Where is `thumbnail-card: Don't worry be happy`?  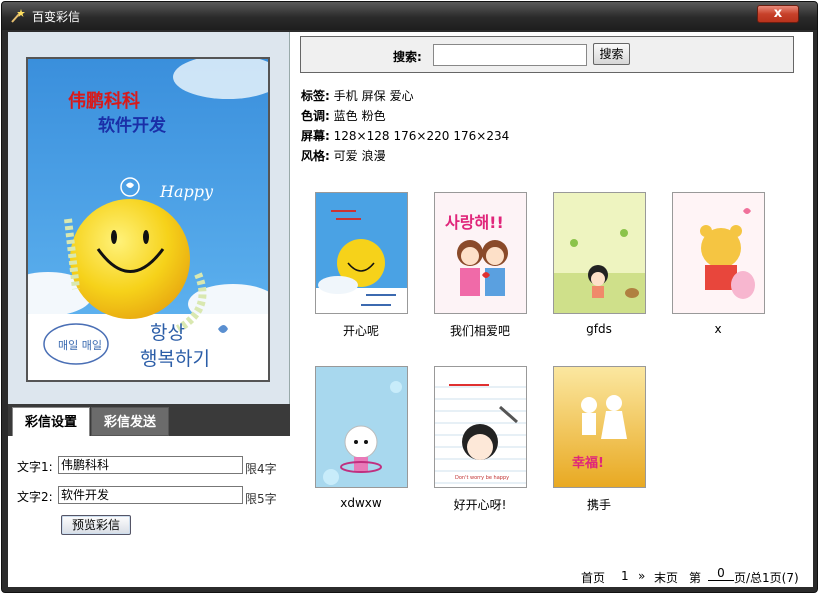
thumbnail-card: Don't worry be happy is located at coordinates (480, 427).